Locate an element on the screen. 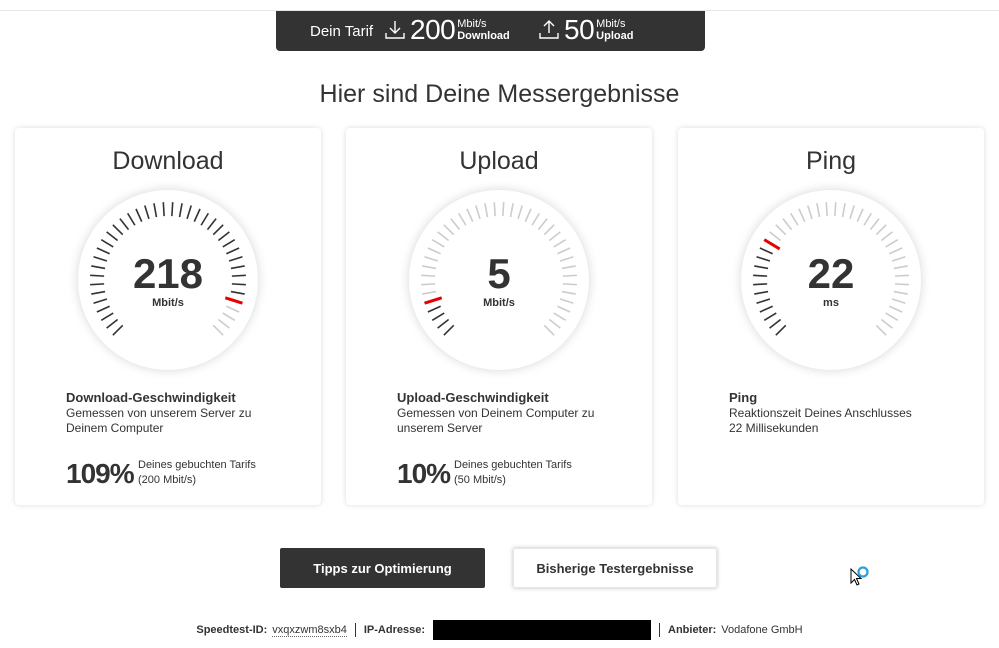 Image resolution: width=999 pixels, height=648 pixels. mouse-cursor-icon is located at coordinates (859, 576).